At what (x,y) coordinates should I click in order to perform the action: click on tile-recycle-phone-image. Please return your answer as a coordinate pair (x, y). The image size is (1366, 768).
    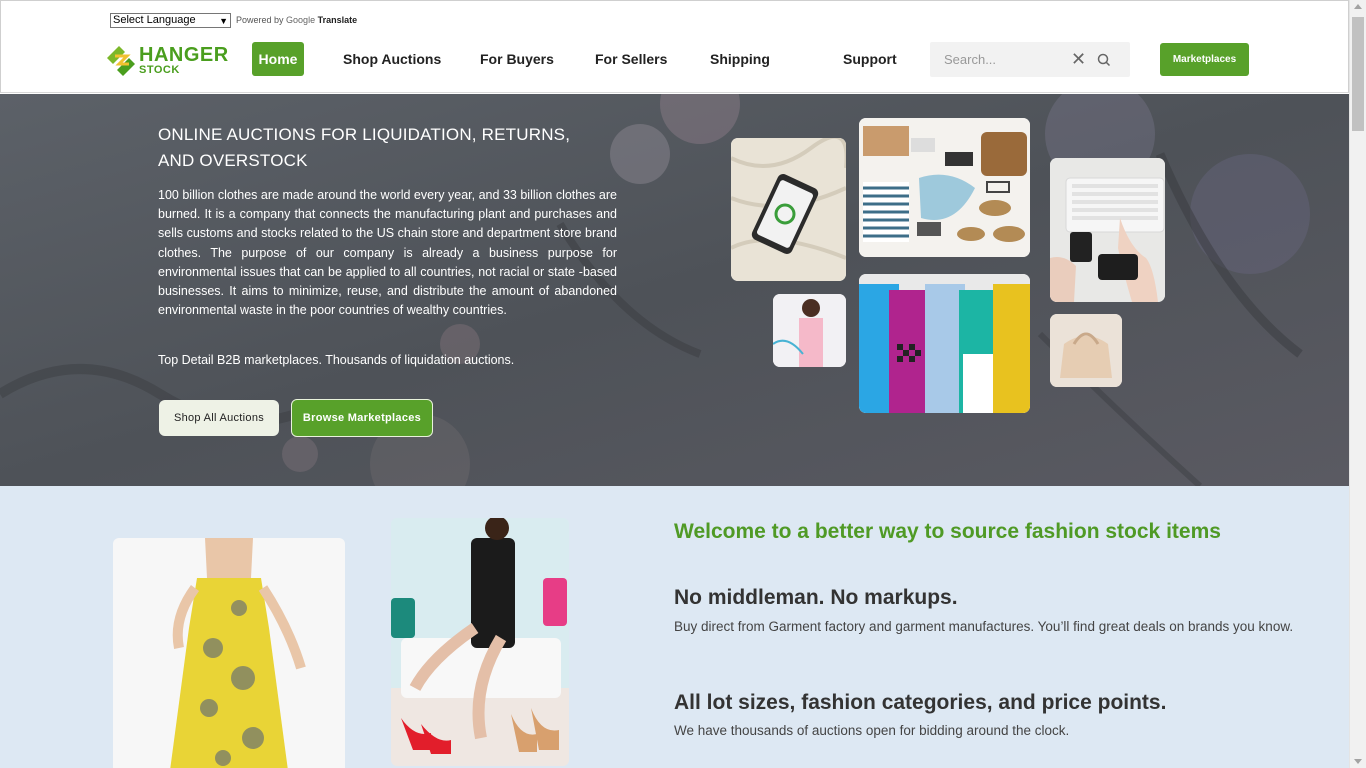
    Looking at the image, I should click on (788, 209).